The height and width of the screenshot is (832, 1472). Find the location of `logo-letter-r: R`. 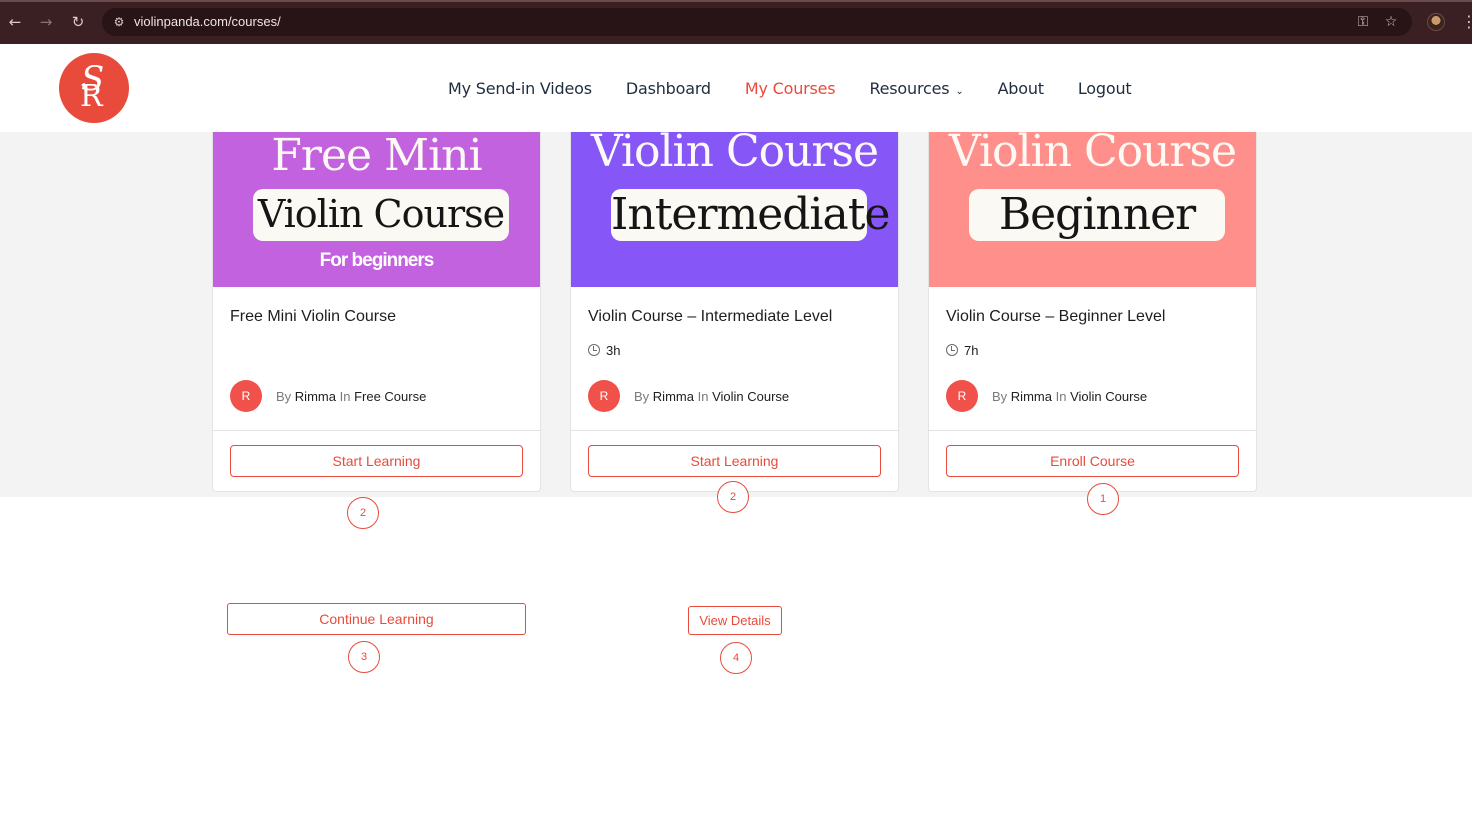

logo-letter-r: R is located at coordinates (91, 96).